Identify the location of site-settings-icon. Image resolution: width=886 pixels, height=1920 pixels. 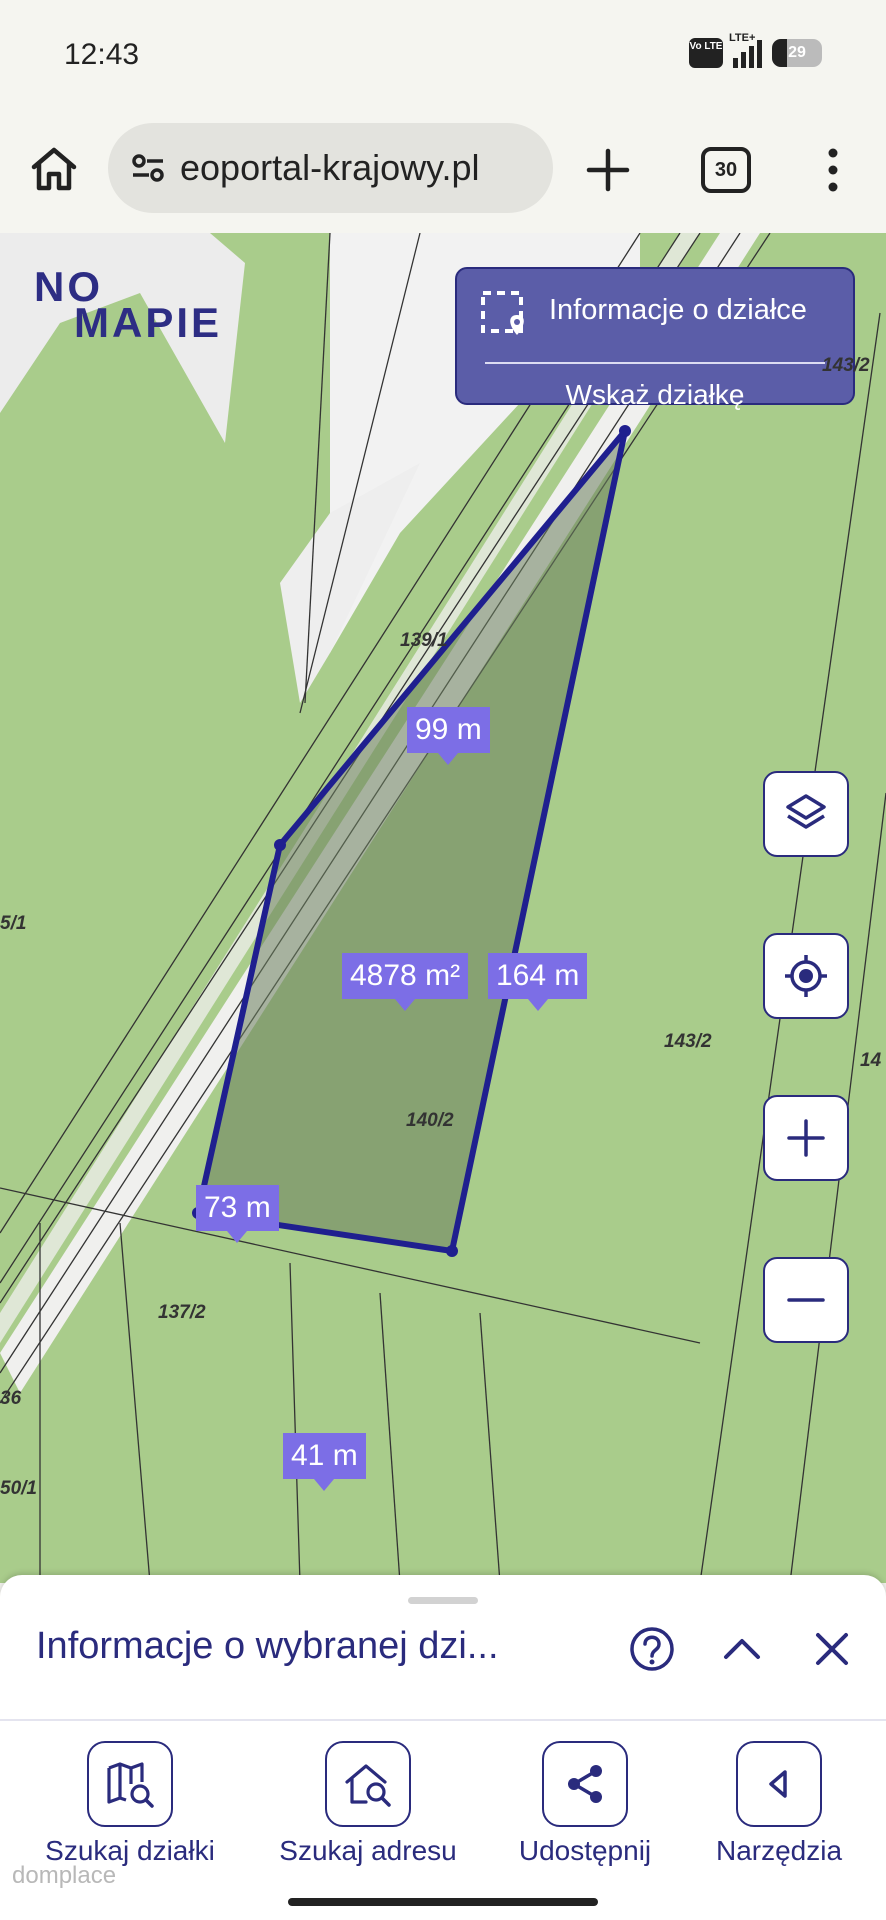
(148, 168).